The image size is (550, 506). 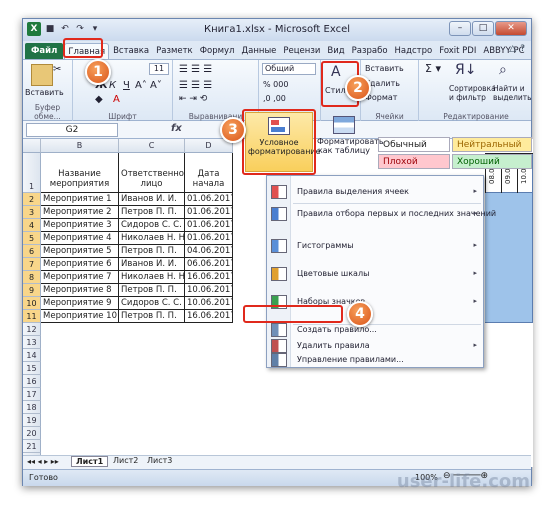 What do you see at coordinates (32, 446) in the screenshot?
I see `row-header: 21` at bounding box center [32, 446].